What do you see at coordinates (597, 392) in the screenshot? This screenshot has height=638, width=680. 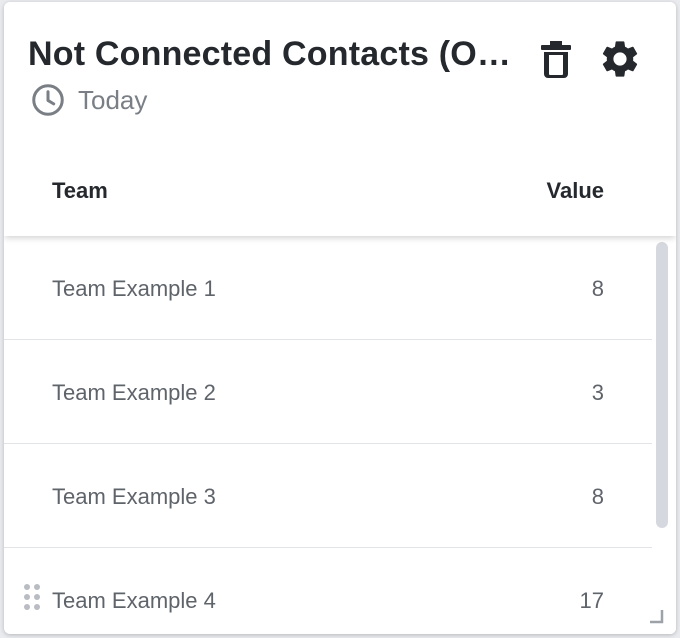 I see `value-cell: 3` at bounding box center [597, 392].